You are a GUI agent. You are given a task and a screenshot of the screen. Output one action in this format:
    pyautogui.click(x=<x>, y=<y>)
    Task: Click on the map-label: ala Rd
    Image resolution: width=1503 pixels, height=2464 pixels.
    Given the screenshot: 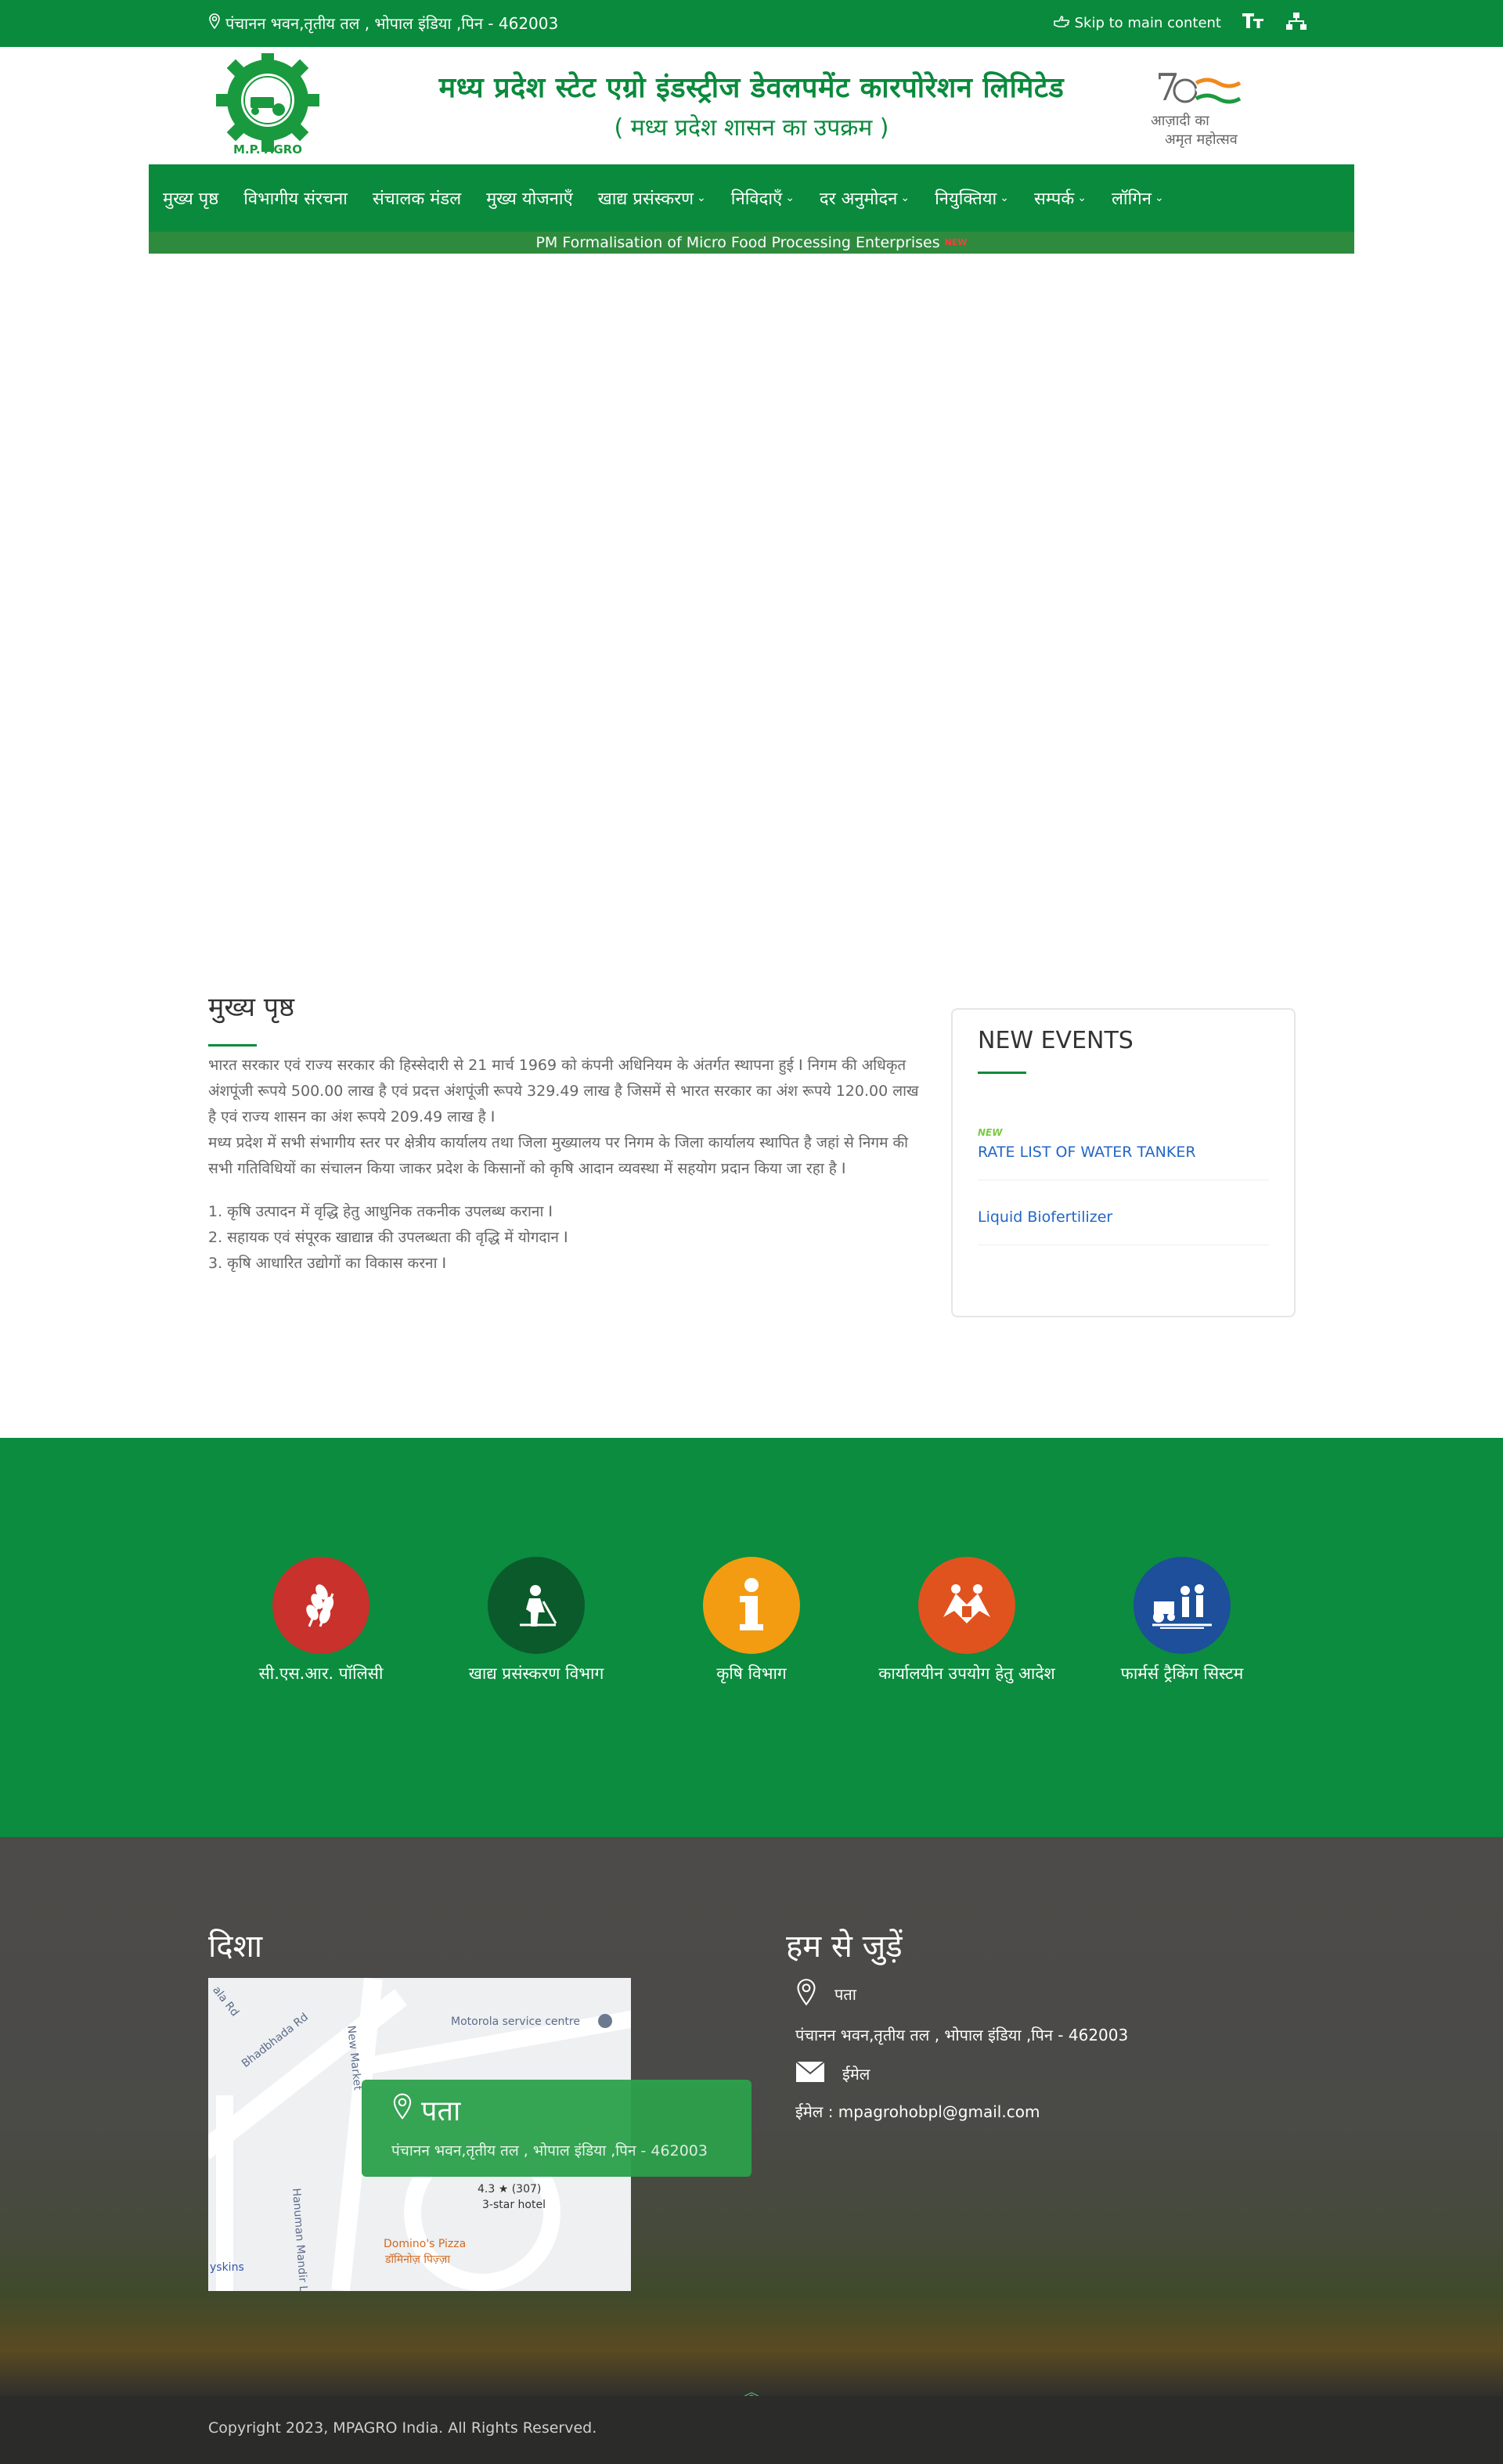 What is the action you would take?
    pyautogui.click(x=225, y=2001)
    